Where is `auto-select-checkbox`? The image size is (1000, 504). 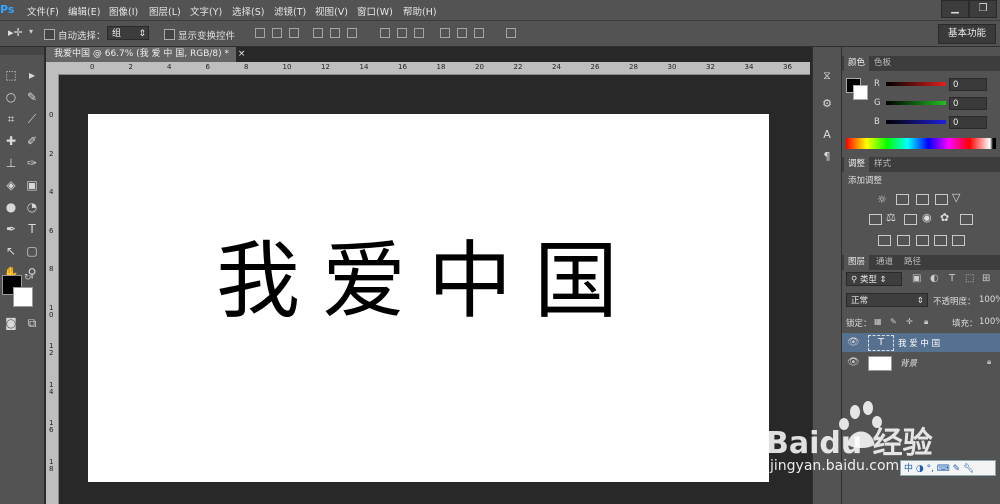
auto-select-checkbox is located at coordinates (49, 34).